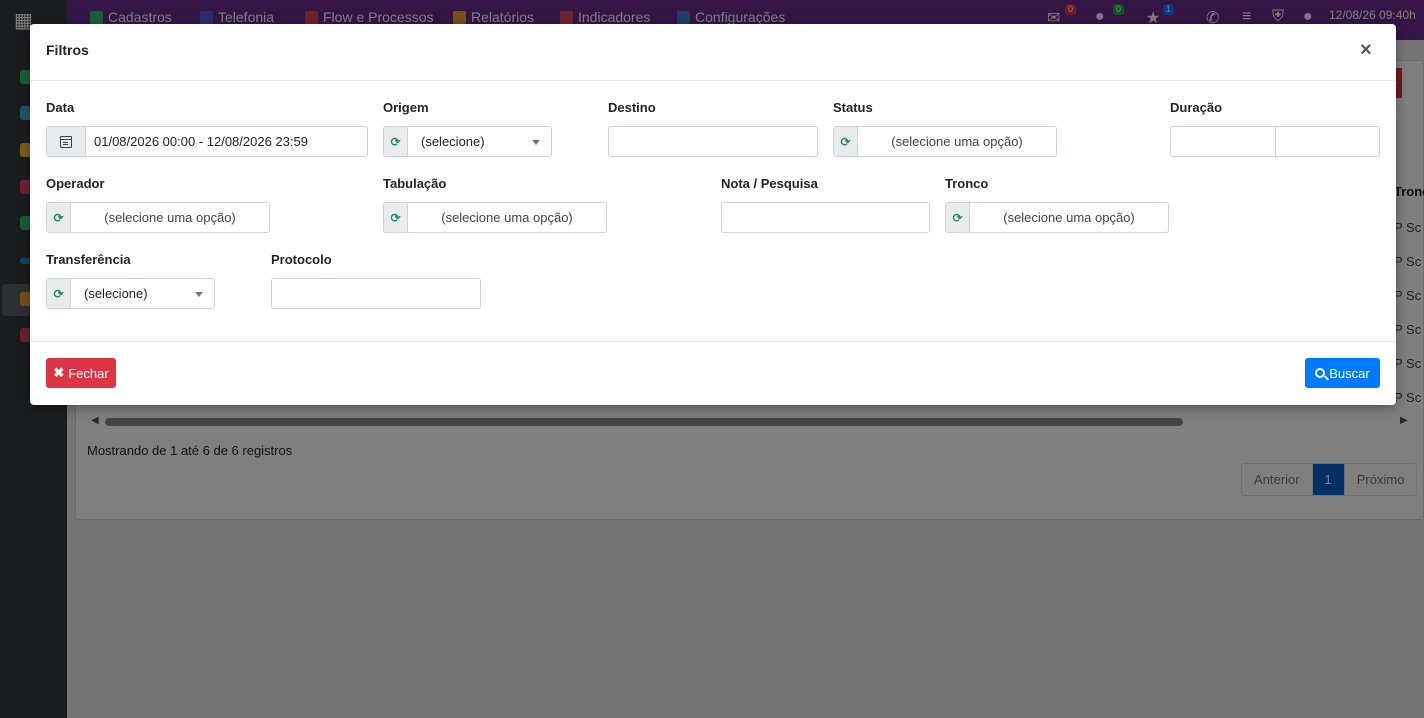 This screenshot has width=1424, height=718. Describe the element at coordinates (713, 373) in the screenshot. I see `modal-footer` at that location.